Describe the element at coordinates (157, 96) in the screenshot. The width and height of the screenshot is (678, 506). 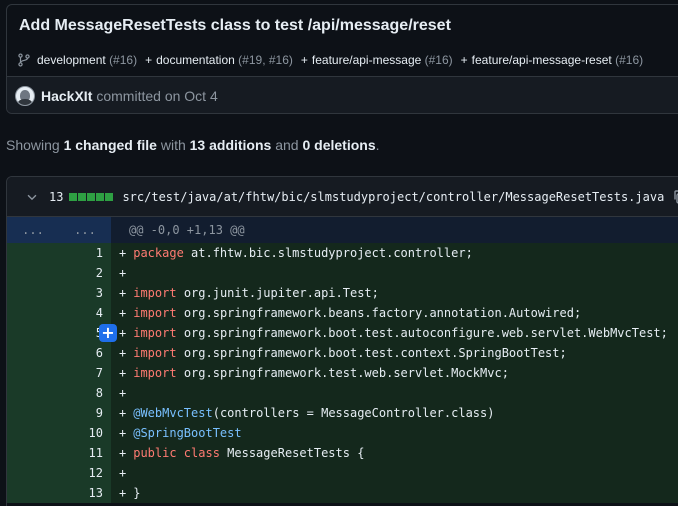
I see `commit-date: committed on Oct 4` at that location.